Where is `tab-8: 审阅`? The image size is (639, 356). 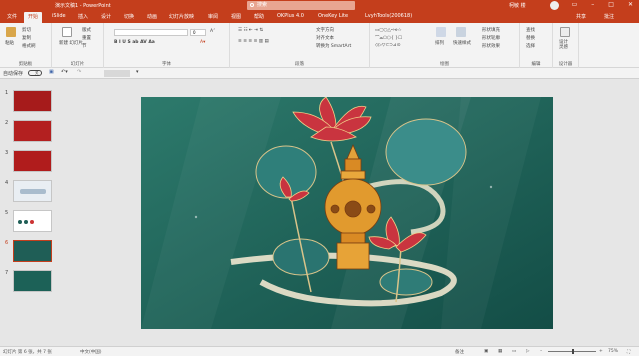
tab-8: 审阅 is located at coordinates (213, 16).